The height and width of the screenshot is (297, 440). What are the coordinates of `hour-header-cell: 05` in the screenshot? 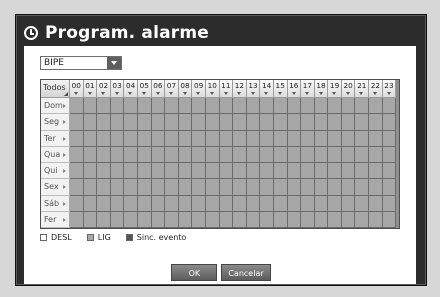 It's located at (144, 89).